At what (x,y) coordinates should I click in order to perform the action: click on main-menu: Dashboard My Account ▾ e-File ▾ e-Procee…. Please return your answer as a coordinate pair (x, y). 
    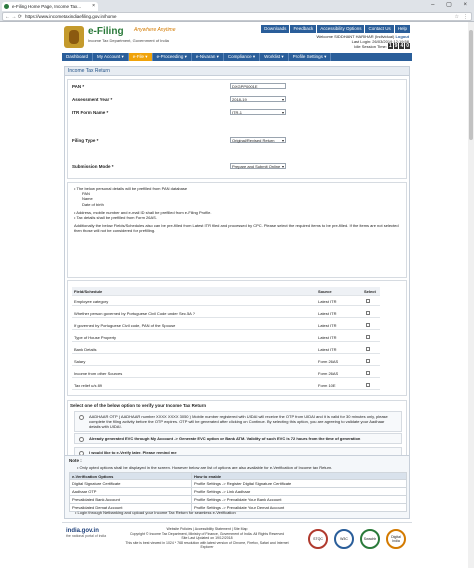
    Looking at the image, I should click on (237, 57).